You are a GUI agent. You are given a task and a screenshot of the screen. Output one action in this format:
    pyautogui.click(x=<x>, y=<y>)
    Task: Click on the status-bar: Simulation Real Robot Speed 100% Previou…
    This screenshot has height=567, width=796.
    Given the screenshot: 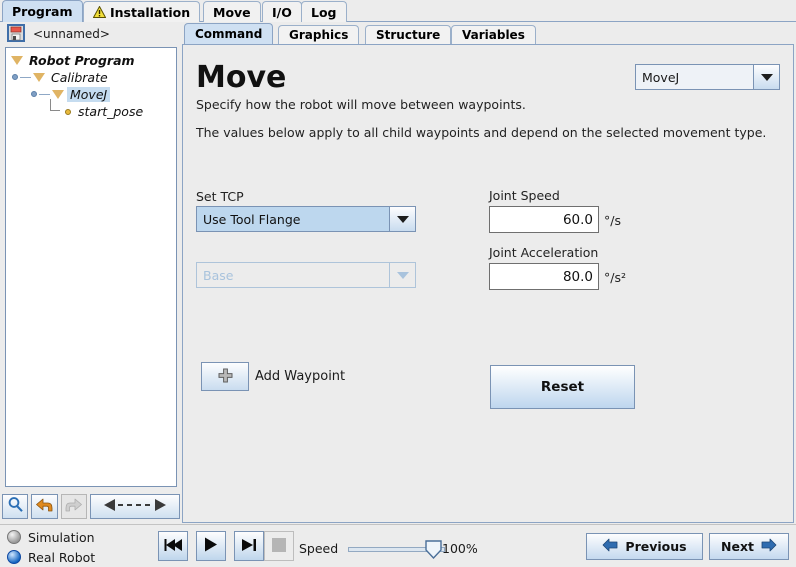 What is the action you would take?
    pyautogui.click(x=398, y=545)
    